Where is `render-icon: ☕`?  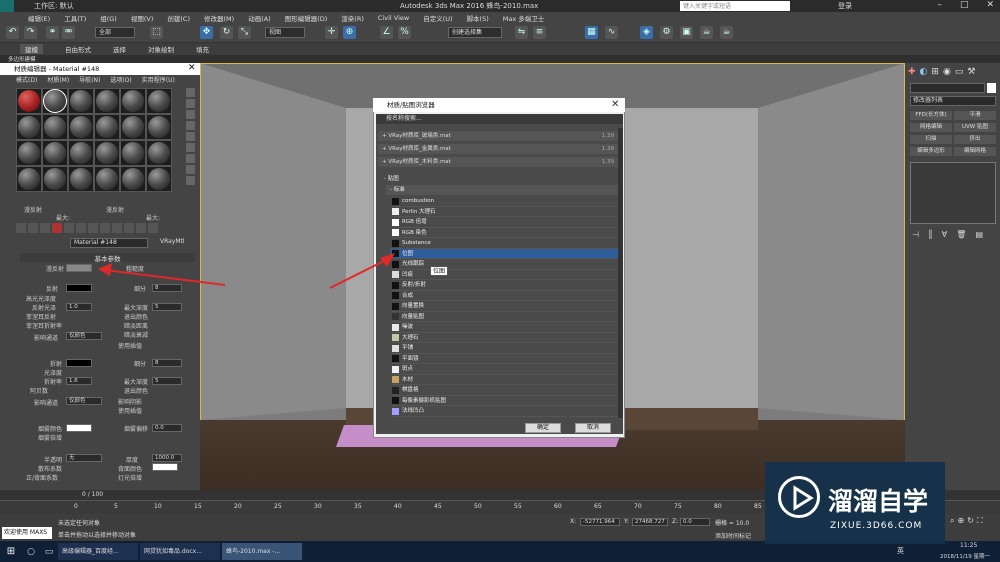 render-icon: ☕ is located at coordinates (706, 32).